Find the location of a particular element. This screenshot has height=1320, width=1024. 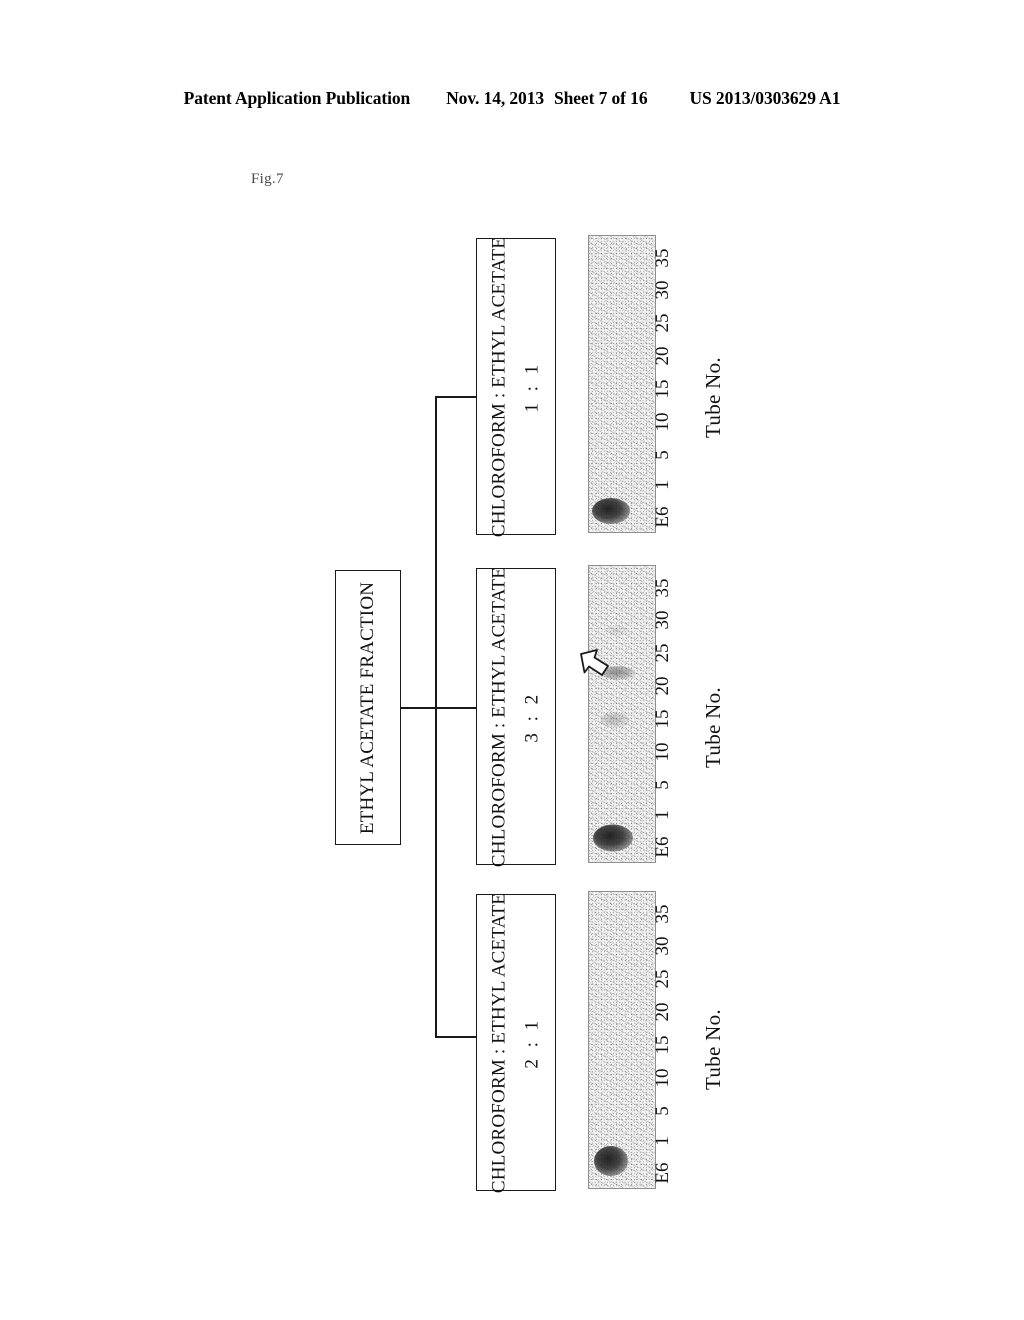

connector-root-stub is located at coordinates (418, 708).